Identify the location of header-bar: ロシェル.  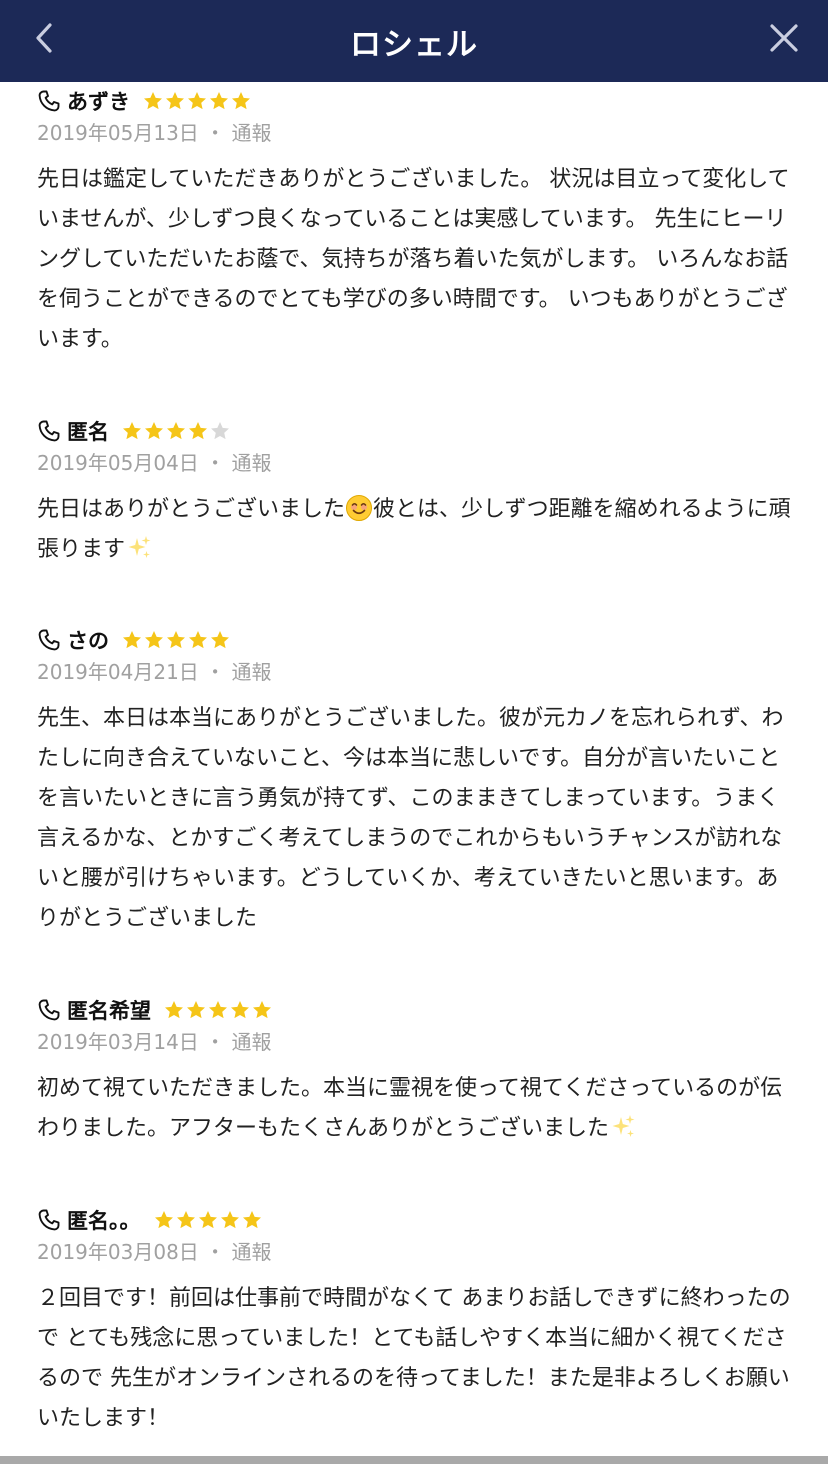
(414, 41).